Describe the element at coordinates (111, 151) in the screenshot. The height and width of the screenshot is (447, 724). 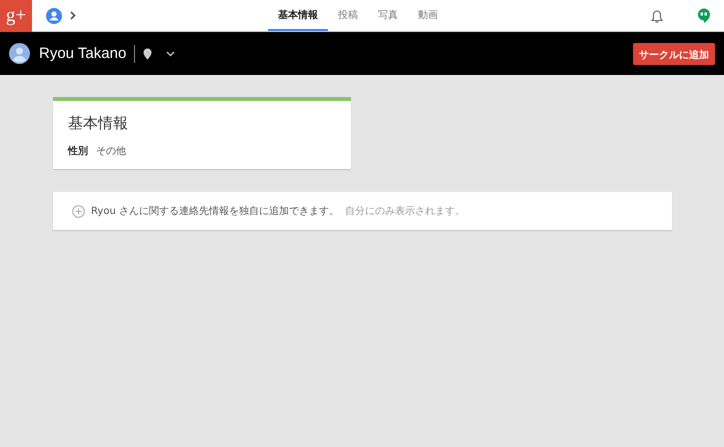
I see `field-value: その他` at that location.